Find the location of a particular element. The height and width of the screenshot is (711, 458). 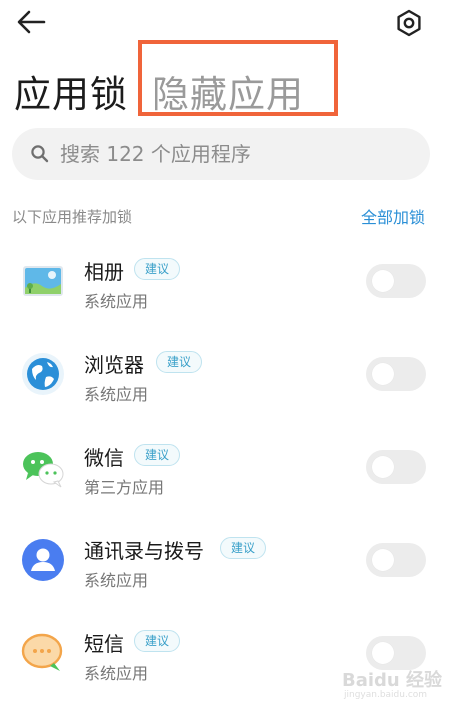

search-input is located at coordinates (240, 154).